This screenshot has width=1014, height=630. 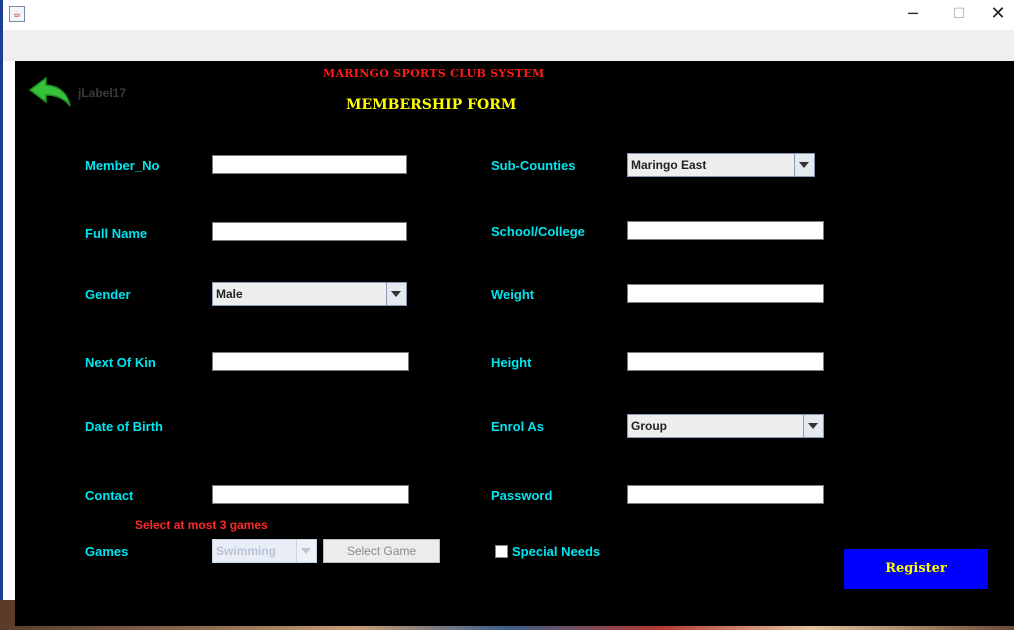 I want to click on games-warning: Select at most 3 games, so click(x=201, y=525).